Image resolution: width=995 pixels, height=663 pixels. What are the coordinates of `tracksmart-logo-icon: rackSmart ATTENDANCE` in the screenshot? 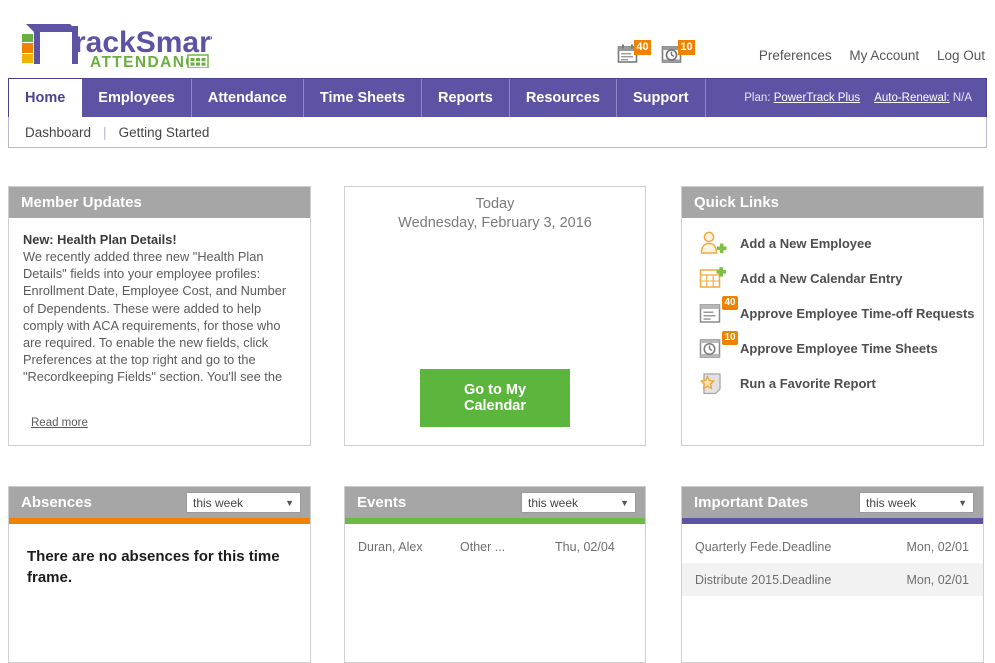 It's located at (117, 46).